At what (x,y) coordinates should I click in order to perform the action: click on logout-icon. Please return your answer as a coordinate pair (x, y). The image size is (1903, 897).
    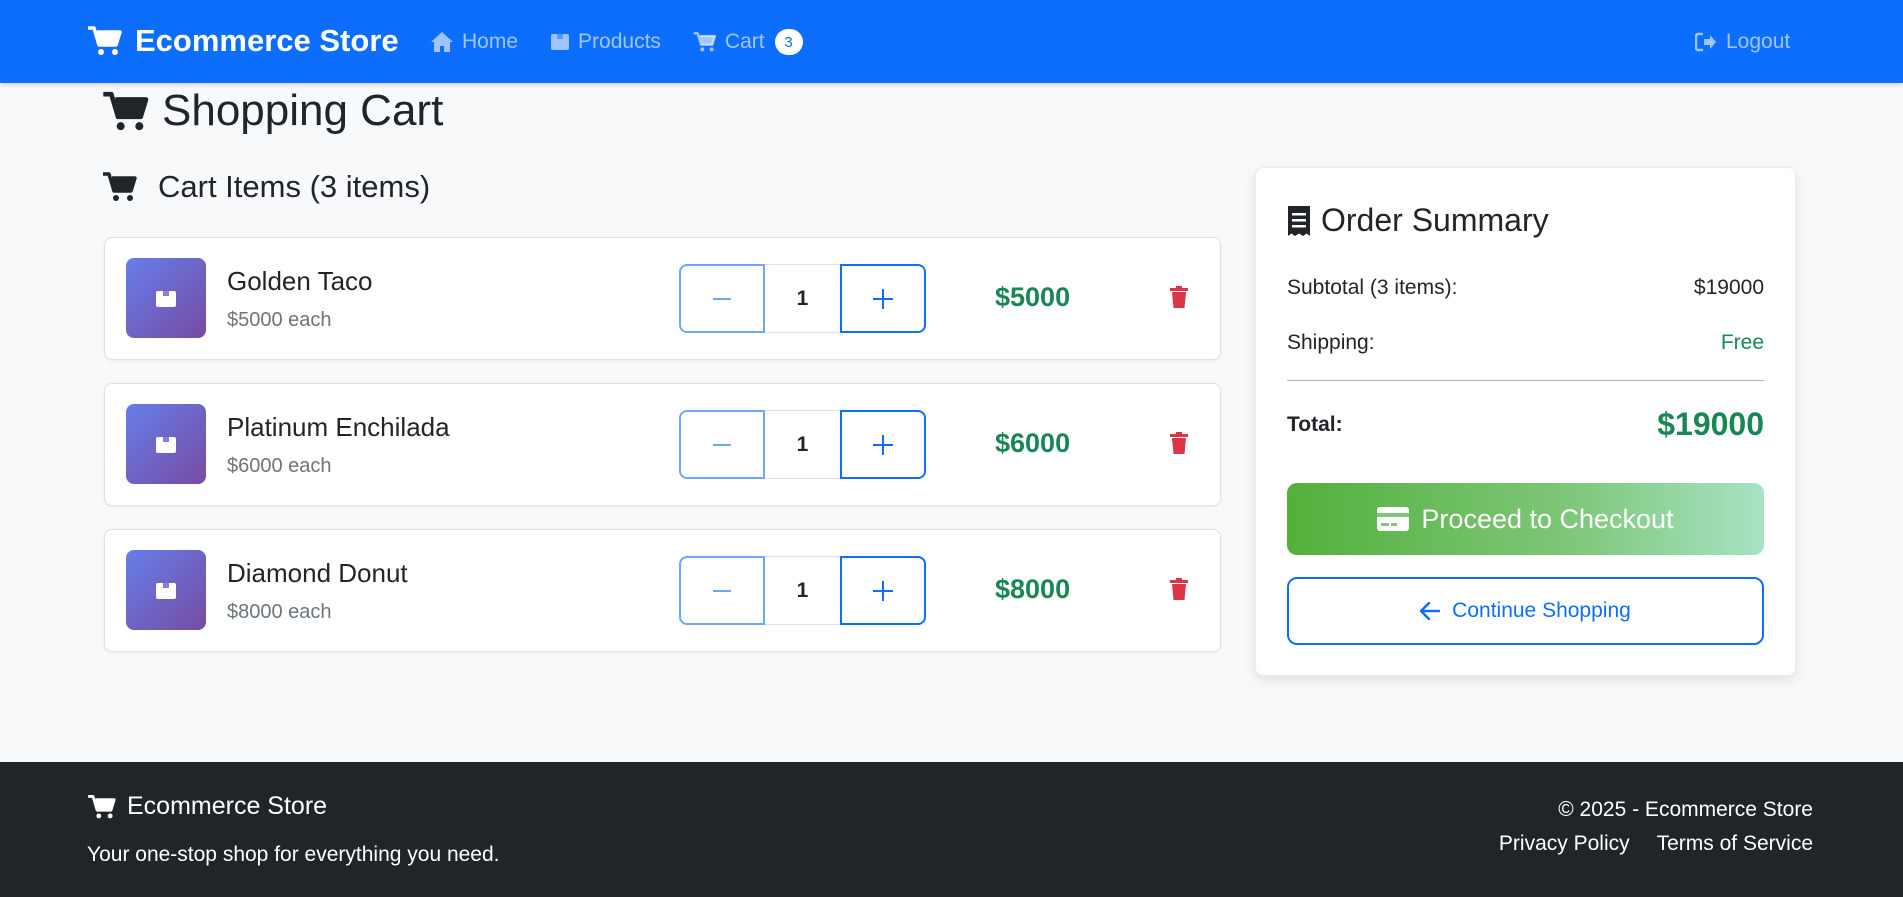
    Looking at the image, I should click on (1706, 42).